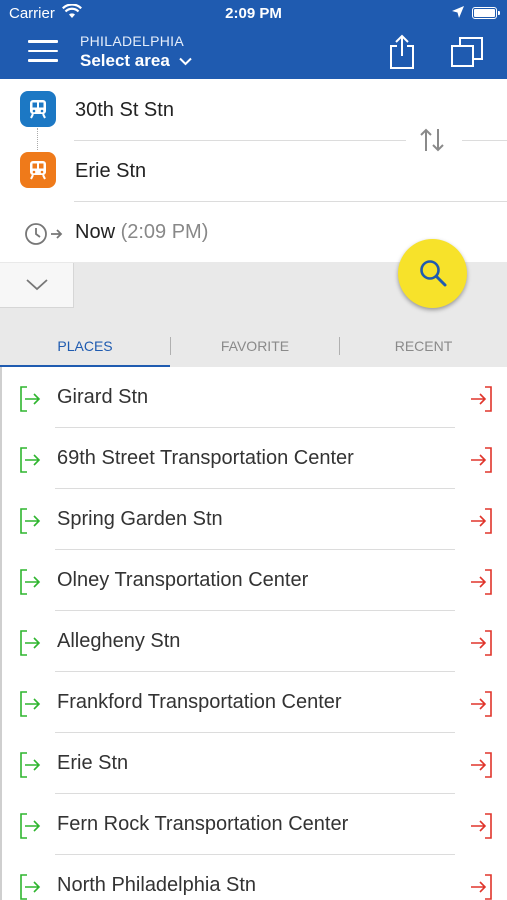 The image size is (507, 900). Describe the element at coordinates (103, 397) in the screenshot. I see `place-name: Girard Stn` at that location.